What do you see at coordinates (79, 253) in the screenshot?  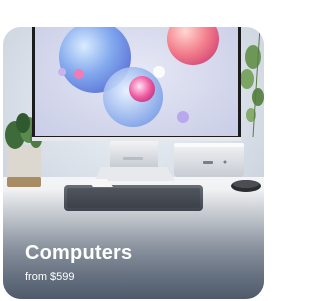 I see `card-title: Computers` at bounding box center [79, 253].